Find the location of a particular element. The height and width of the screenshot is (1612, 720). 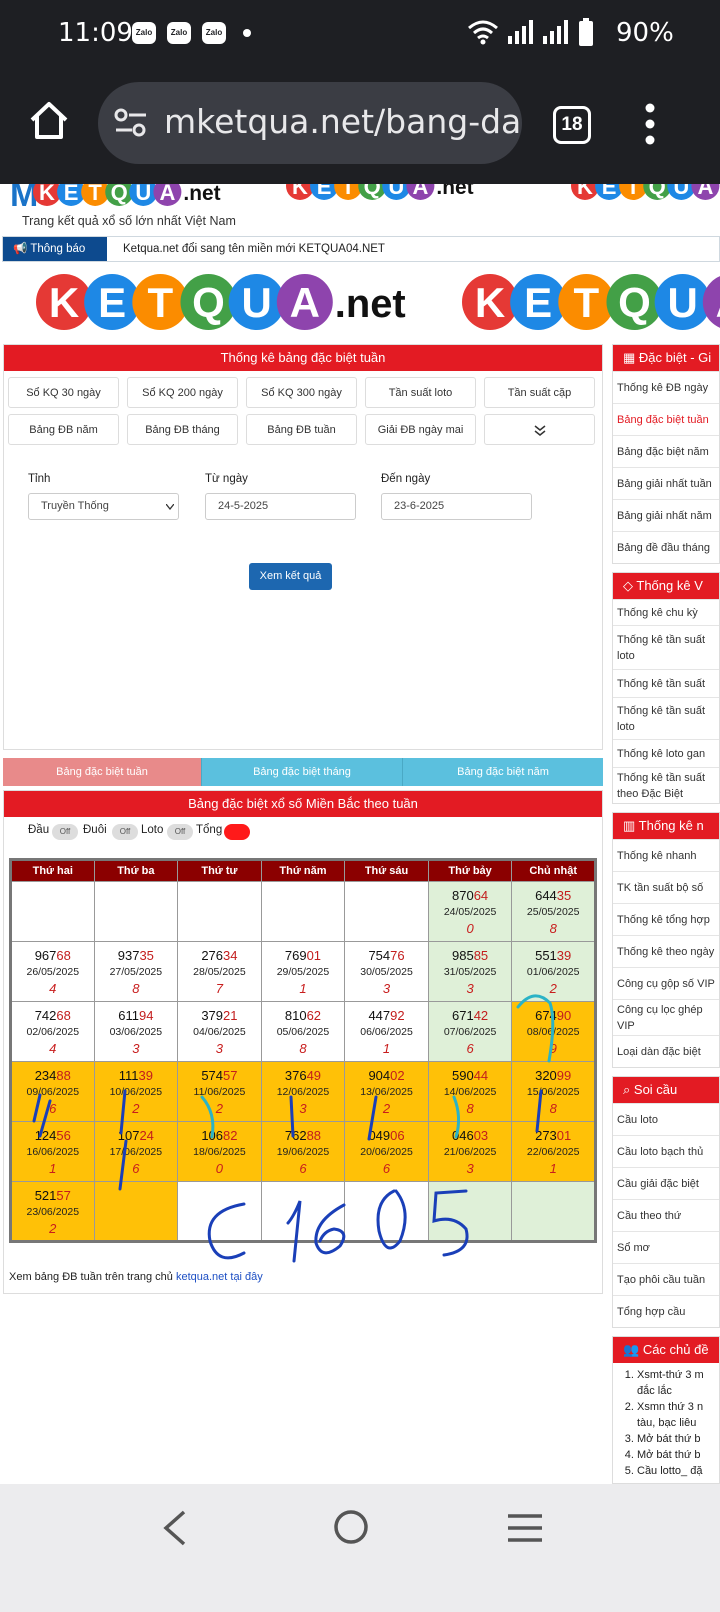

btn-so-kq-300: Sổ KQ 300 ngày is located at coordinates (301, 392).